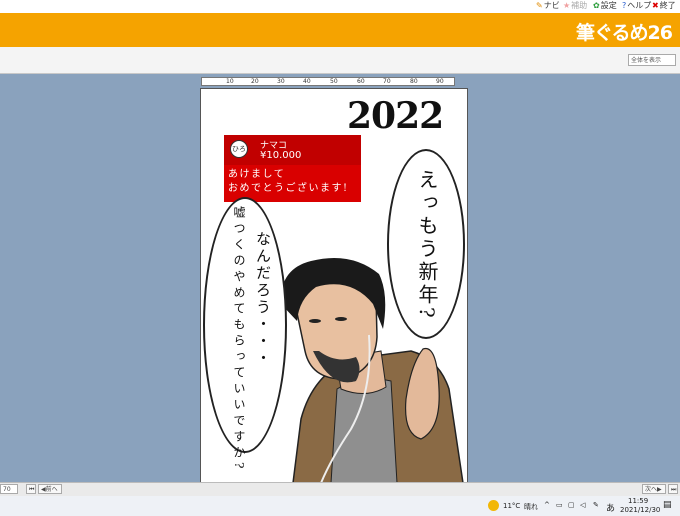 This screenshot has width=680, height=516. What do you see at coordinates (667, 505) in the screenshot?
I see `notification-icon: ▤` at bounding box center [667, 505].